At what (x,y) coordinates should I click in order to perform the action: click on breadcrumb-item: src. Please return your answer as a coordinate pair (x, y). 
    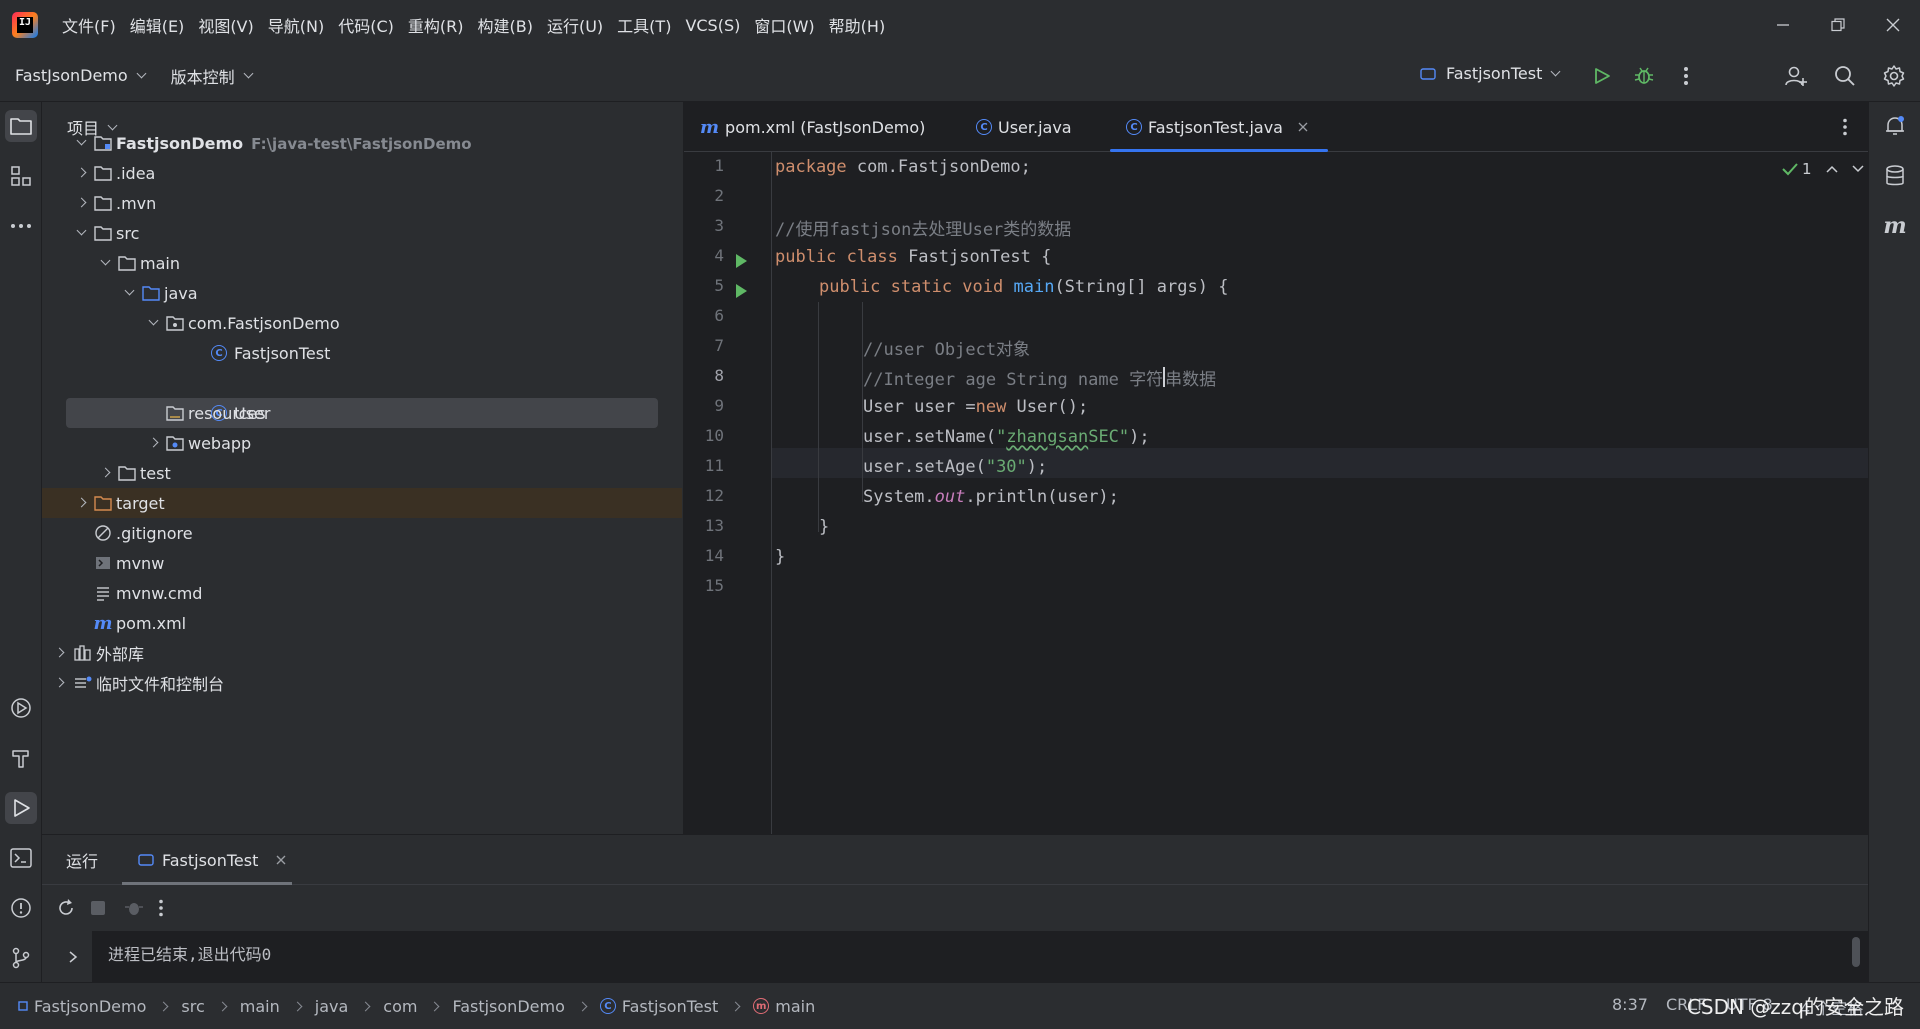
    Looking at the image, I should click on (192, 1006).